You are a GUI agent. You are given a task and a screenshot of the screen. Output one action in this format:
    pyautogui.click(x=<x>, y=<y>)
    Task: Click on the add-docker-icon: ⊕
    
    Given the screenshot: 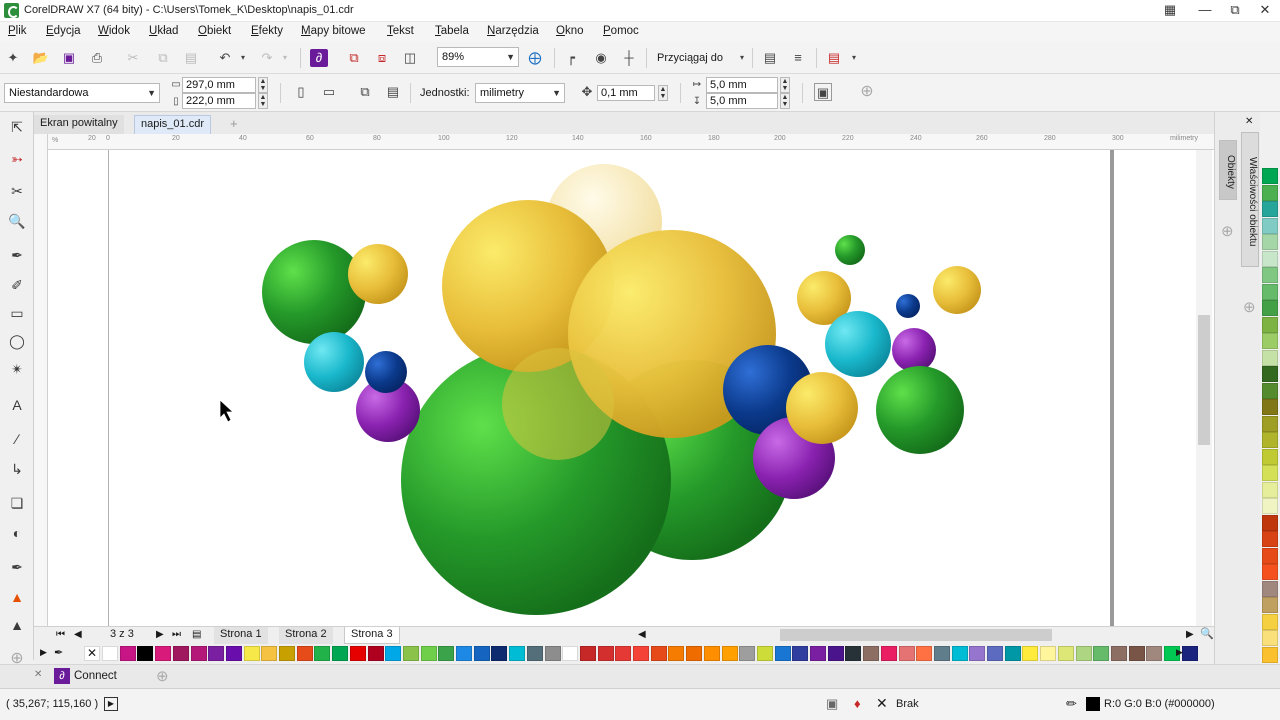 What is the action you would take?
    pyautogui.click(x=162, y=676)
    